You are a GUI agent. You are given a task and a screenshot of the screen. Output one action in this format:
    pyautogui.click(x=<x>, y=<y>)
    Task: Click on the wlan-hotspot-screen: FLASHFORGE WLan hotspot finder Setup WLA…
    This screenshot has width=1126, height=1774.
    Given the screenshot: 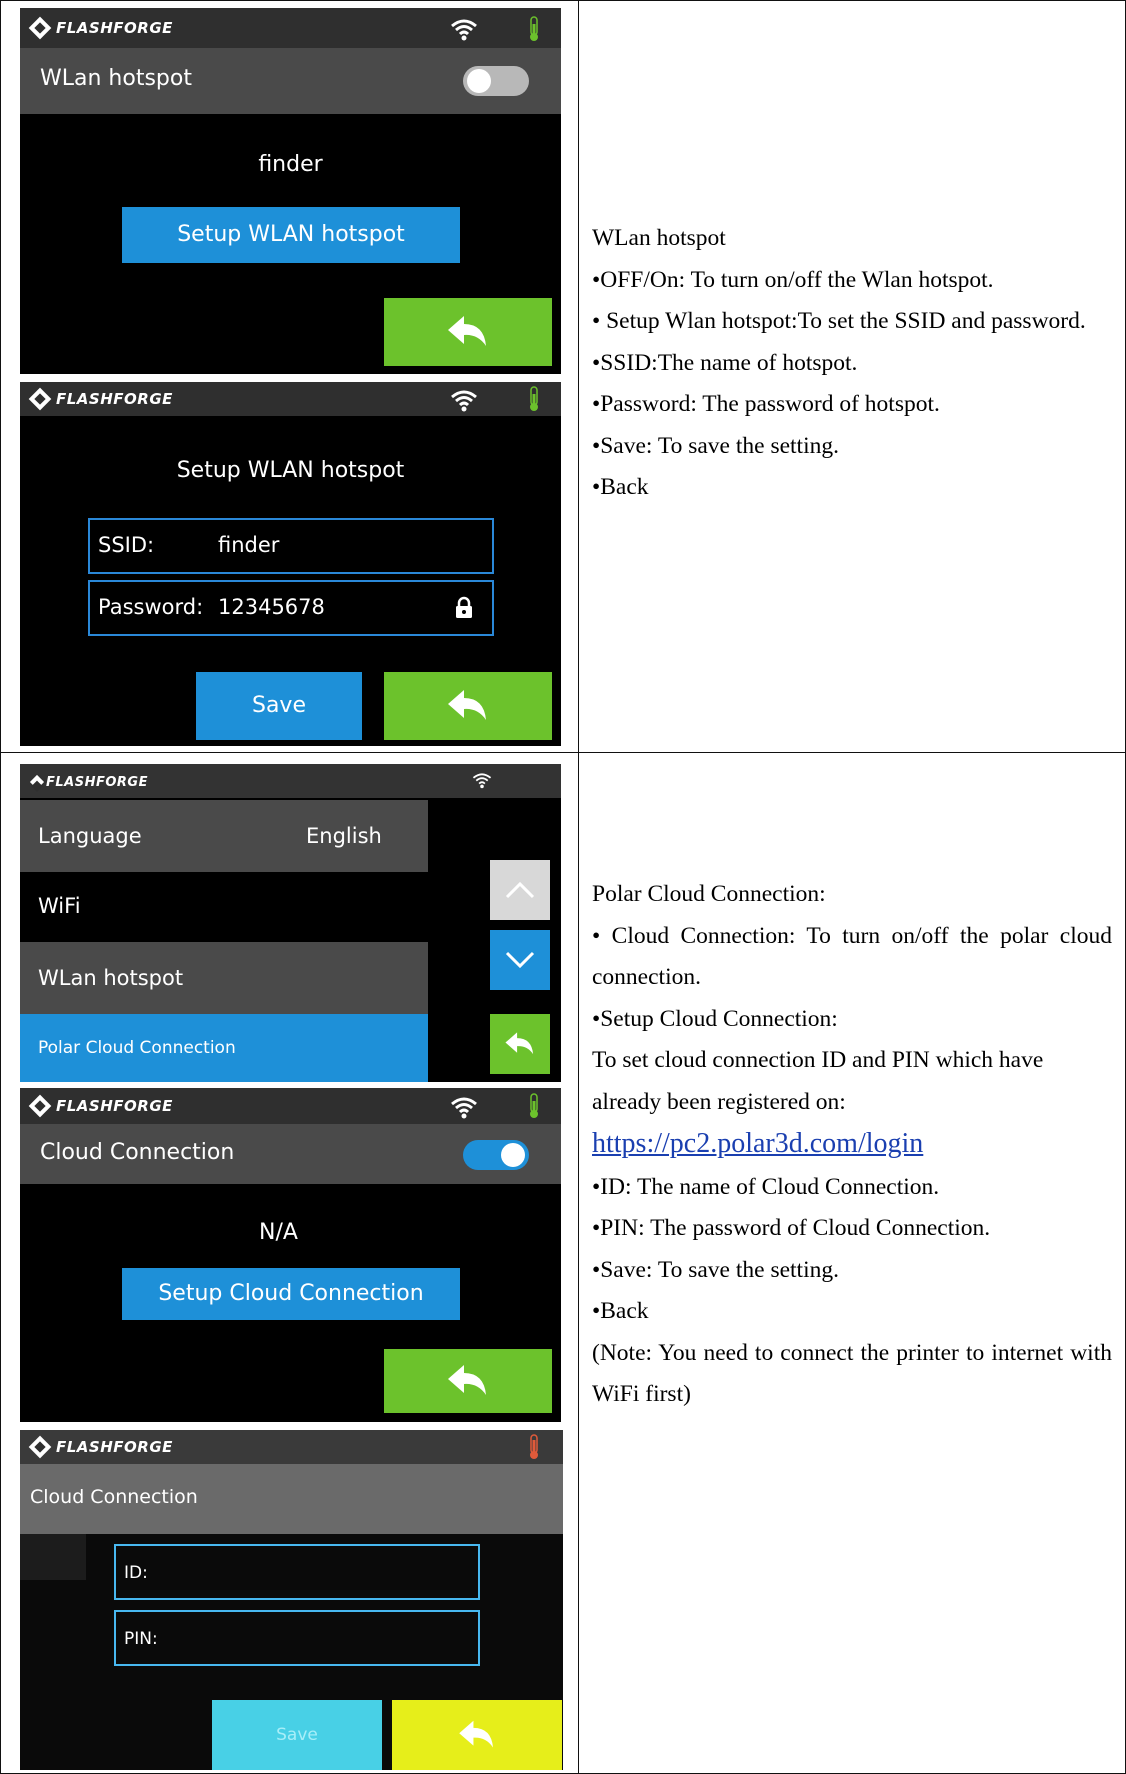 What is the action you would take?
    pyautogui.click(x=290, y=191)
    